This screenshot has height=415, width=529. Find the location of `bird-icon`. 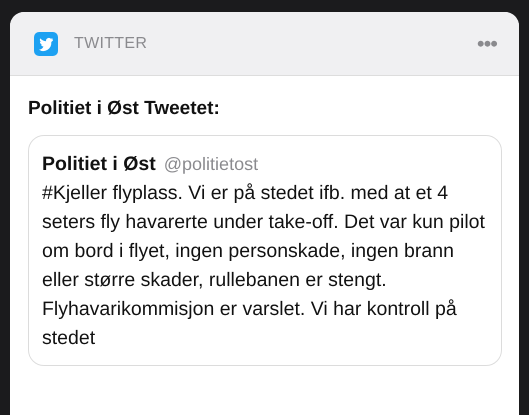

bird-icon is located at coordinates (46, 44).